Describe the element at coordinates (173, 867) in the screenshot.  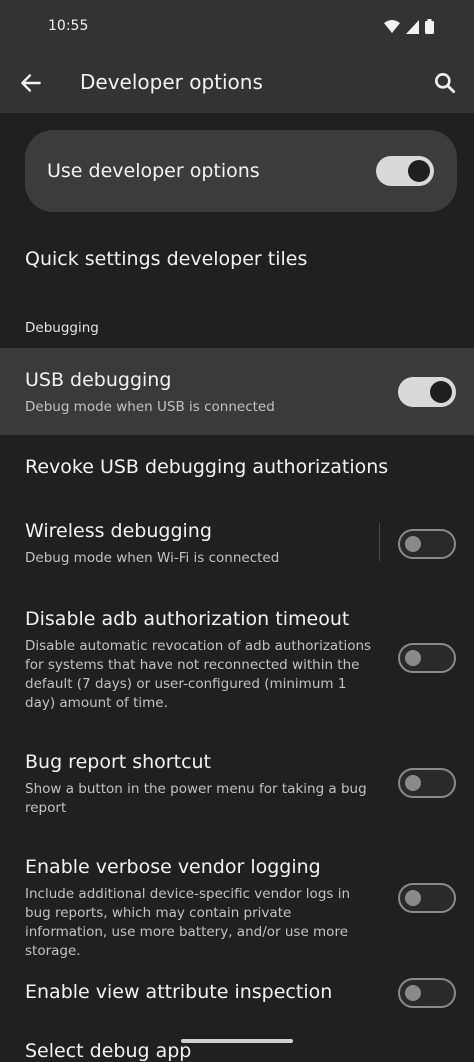
I see `enable-verbose-vendor-logging-title: Enable verbose vendor logging` at that location.